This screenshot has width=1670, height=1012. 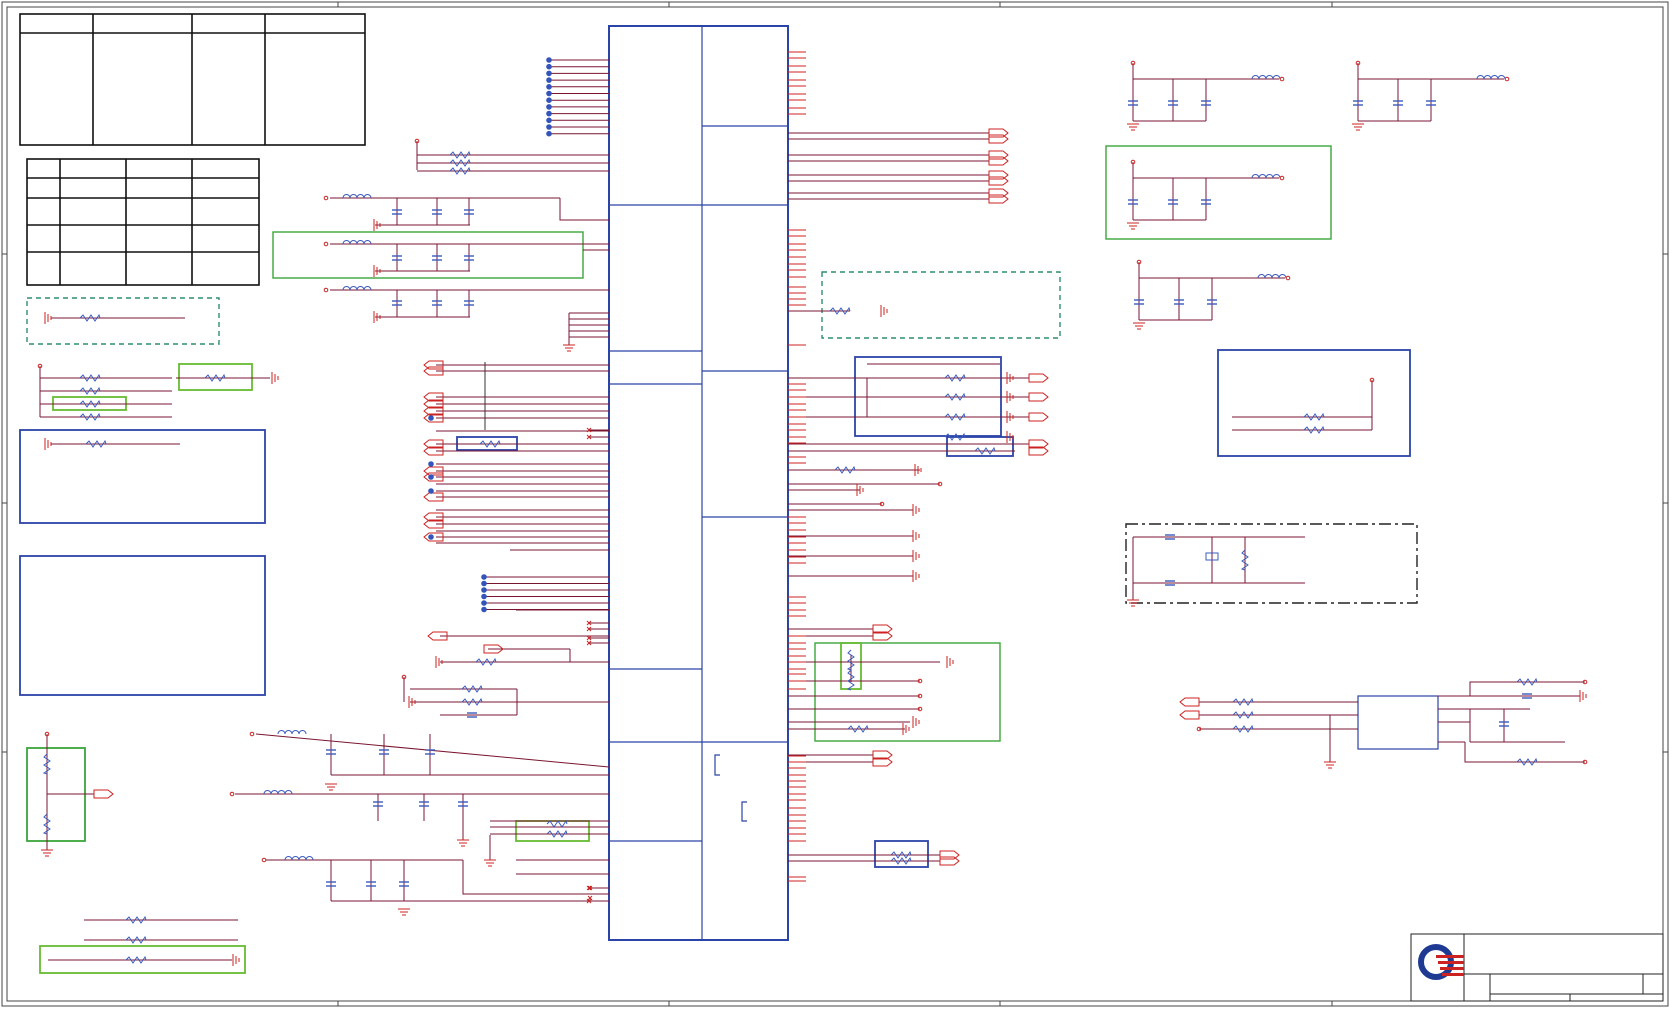 I want to click on strap-table, so click(x=192, y=79).